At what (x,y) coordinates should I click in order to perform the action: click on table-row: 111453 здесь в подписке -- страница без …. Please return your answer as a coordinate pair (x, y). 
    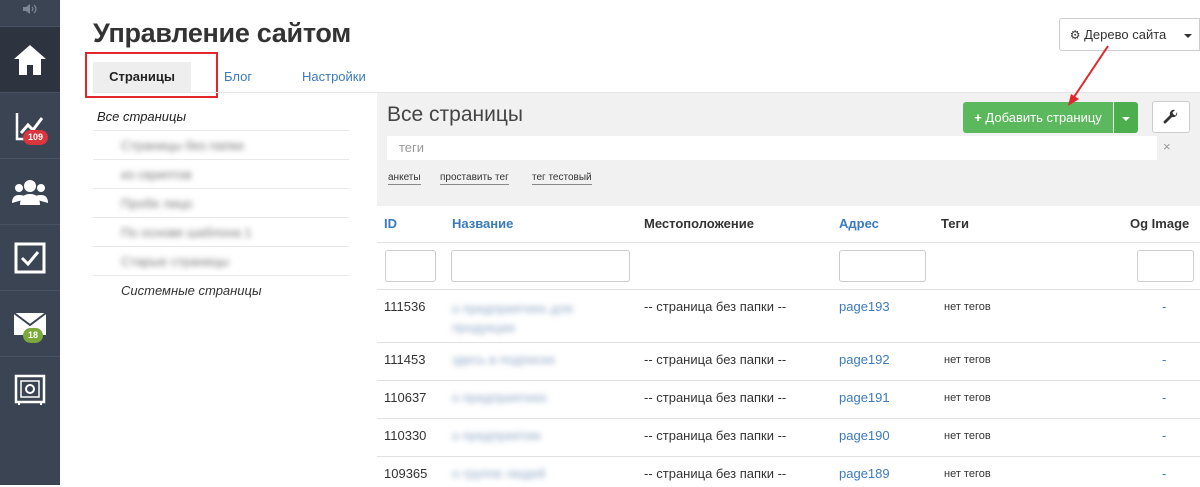
    Looking at the image, I should click on (788, 362).